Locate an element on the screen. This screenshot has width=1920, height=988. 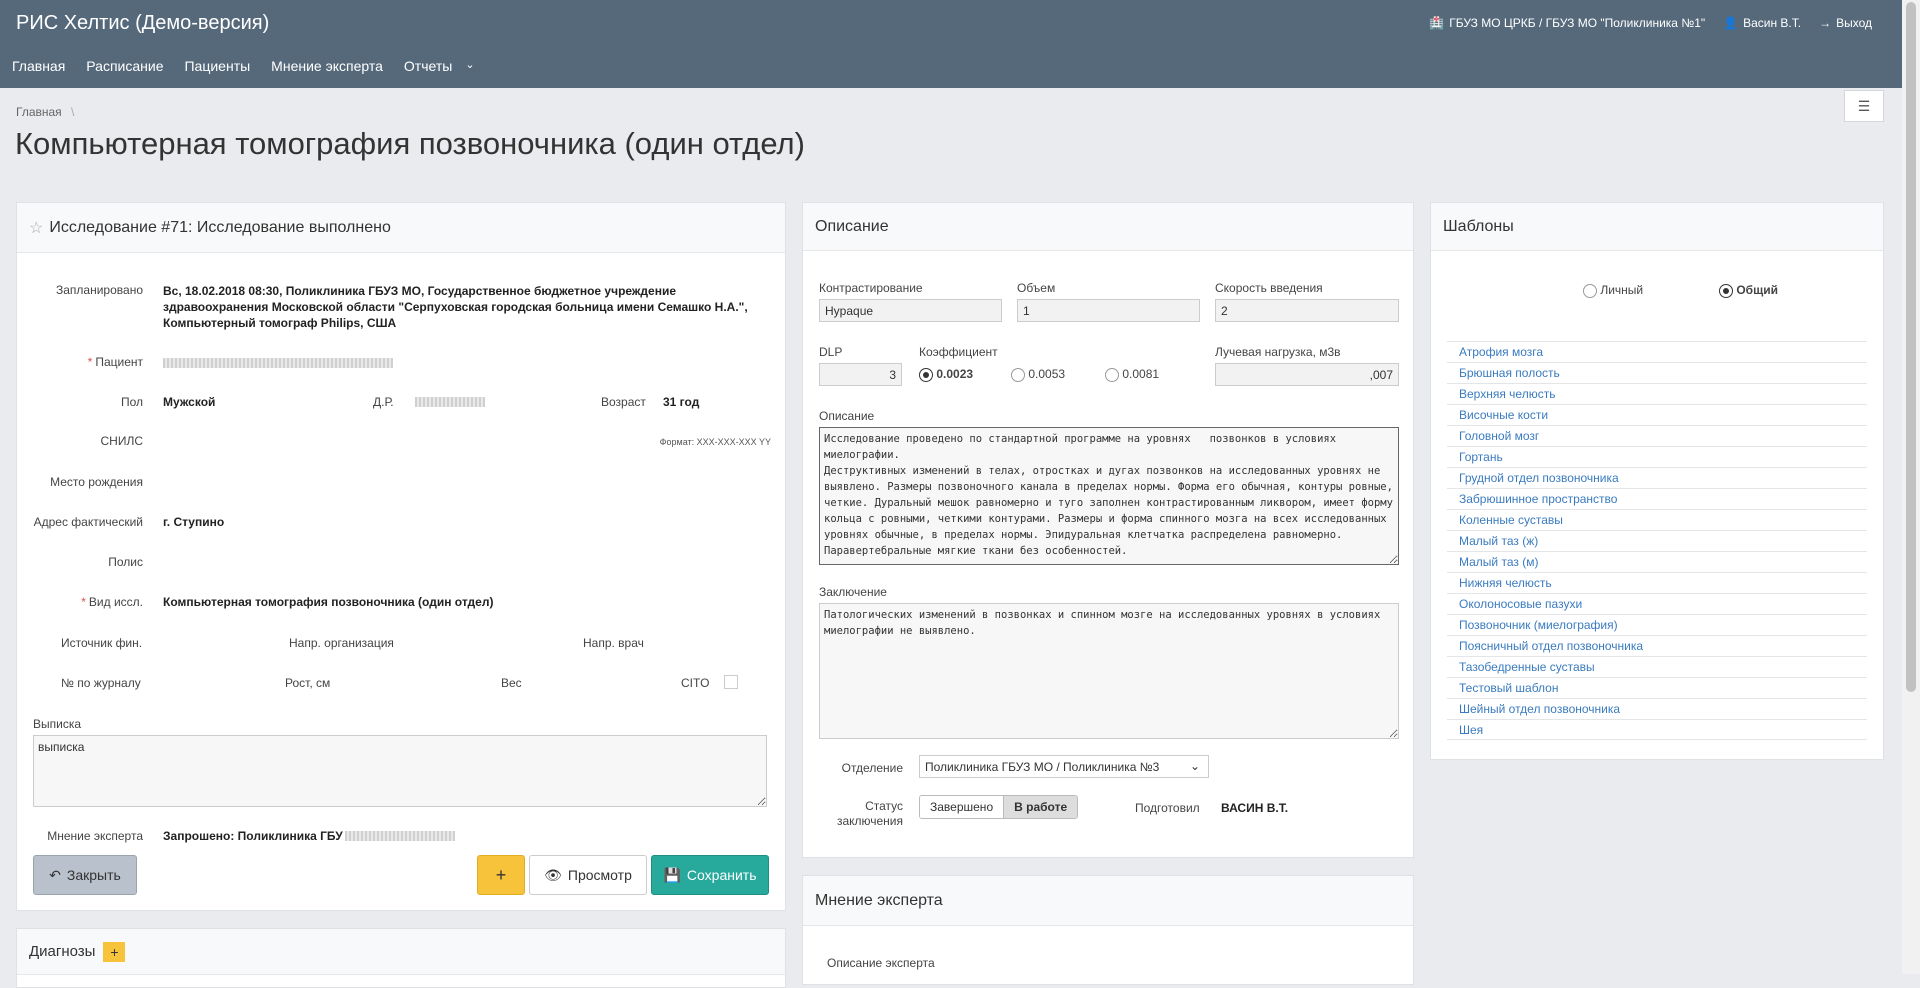
conclusion-label: Заключение is located at coordinates (853, 592).